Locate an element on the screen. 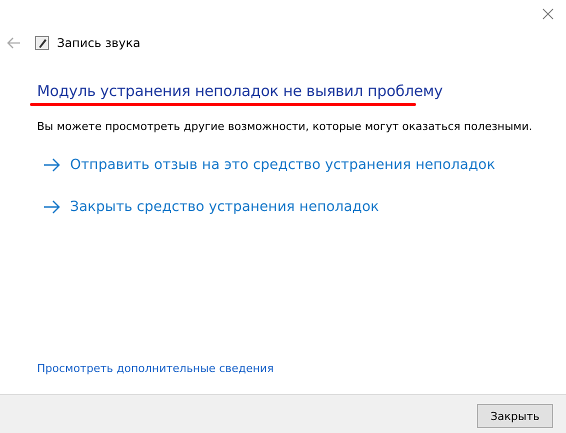 This screenshot has height=433, width=566. option-link: Отправить отзыв на это средство устранения неполадок is located at coordinates (283, 165).